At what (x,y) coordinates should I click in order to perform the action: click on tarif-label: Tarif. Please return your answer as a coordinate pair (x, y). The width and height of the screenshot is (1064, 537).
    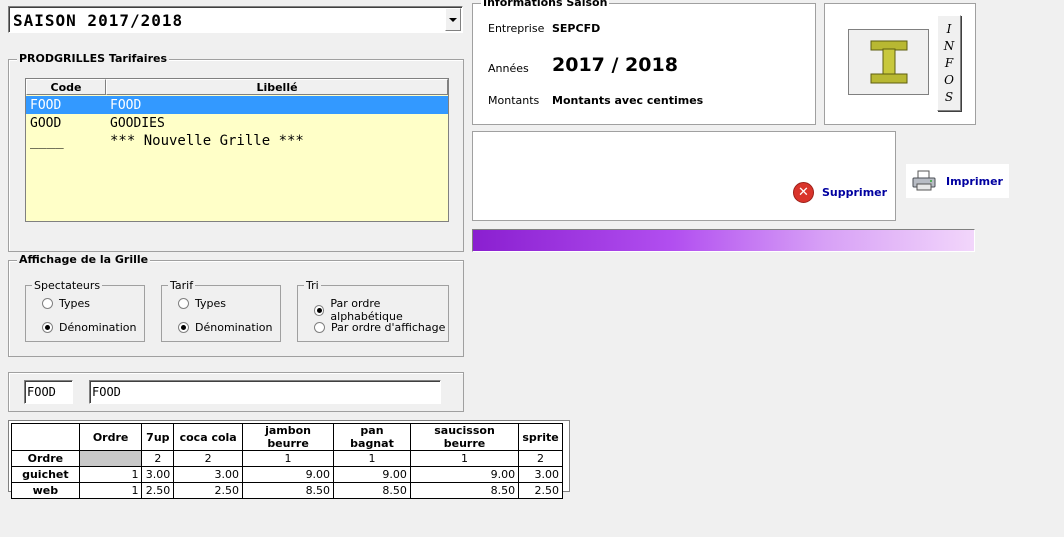
    Looking at the image, I should click on (182, 285).